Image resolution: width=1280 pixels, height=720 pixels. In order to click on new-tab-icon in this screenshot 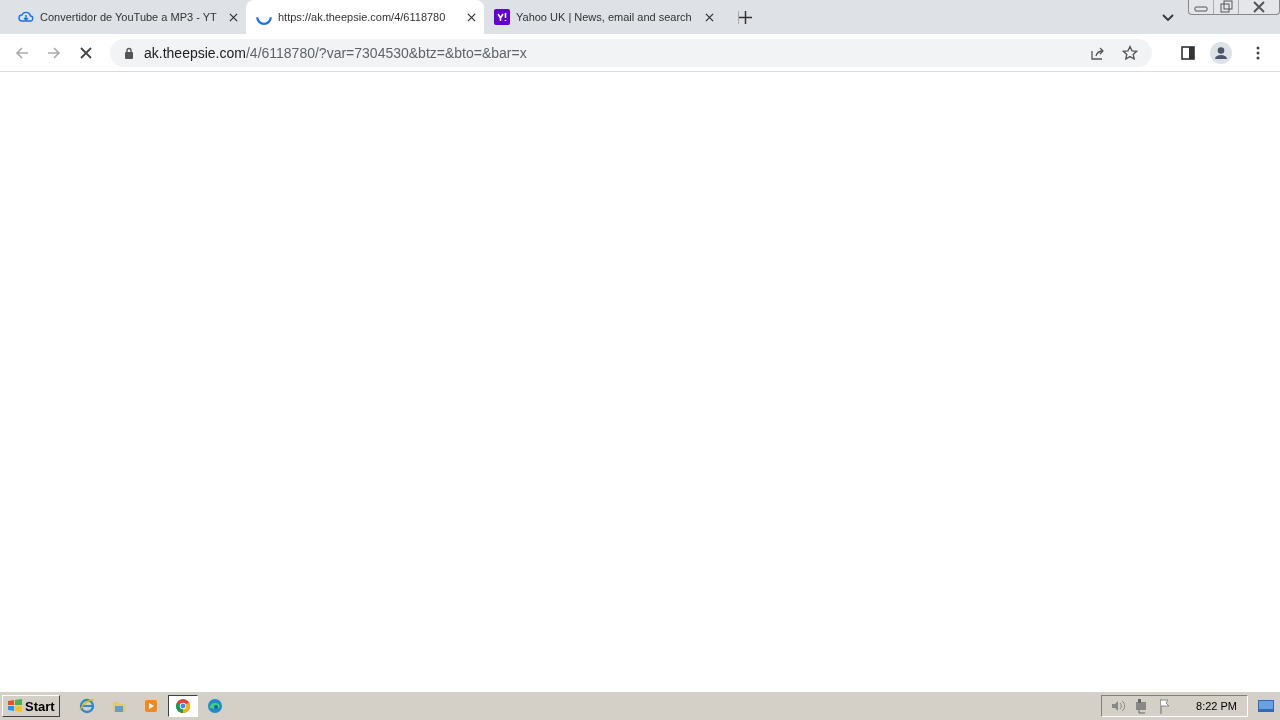, I will do `click(745, 17)`.